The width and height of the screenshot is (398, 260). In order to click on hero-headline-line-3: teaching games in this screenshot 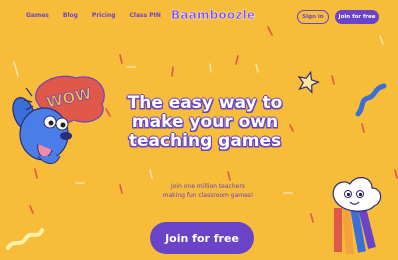, I will do `click(205, 141)`.